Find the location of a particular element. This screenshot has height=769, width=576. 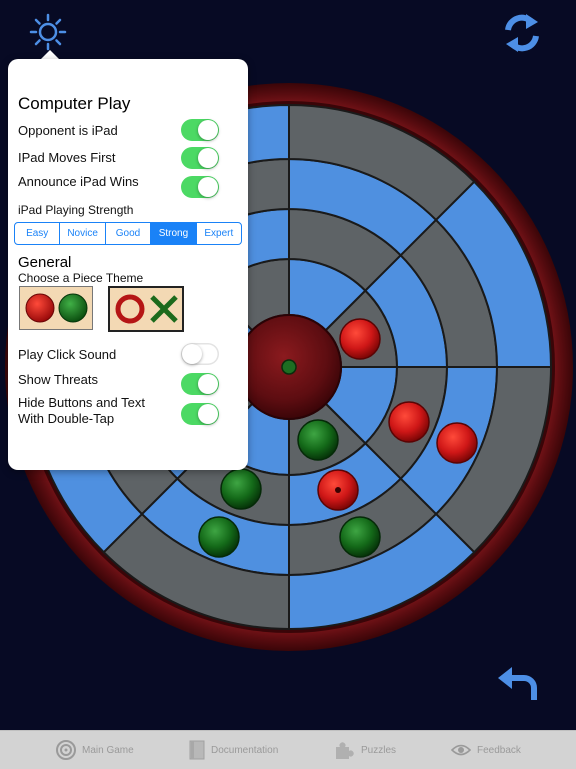

general-heading: General is located at coordinates (45, 262).